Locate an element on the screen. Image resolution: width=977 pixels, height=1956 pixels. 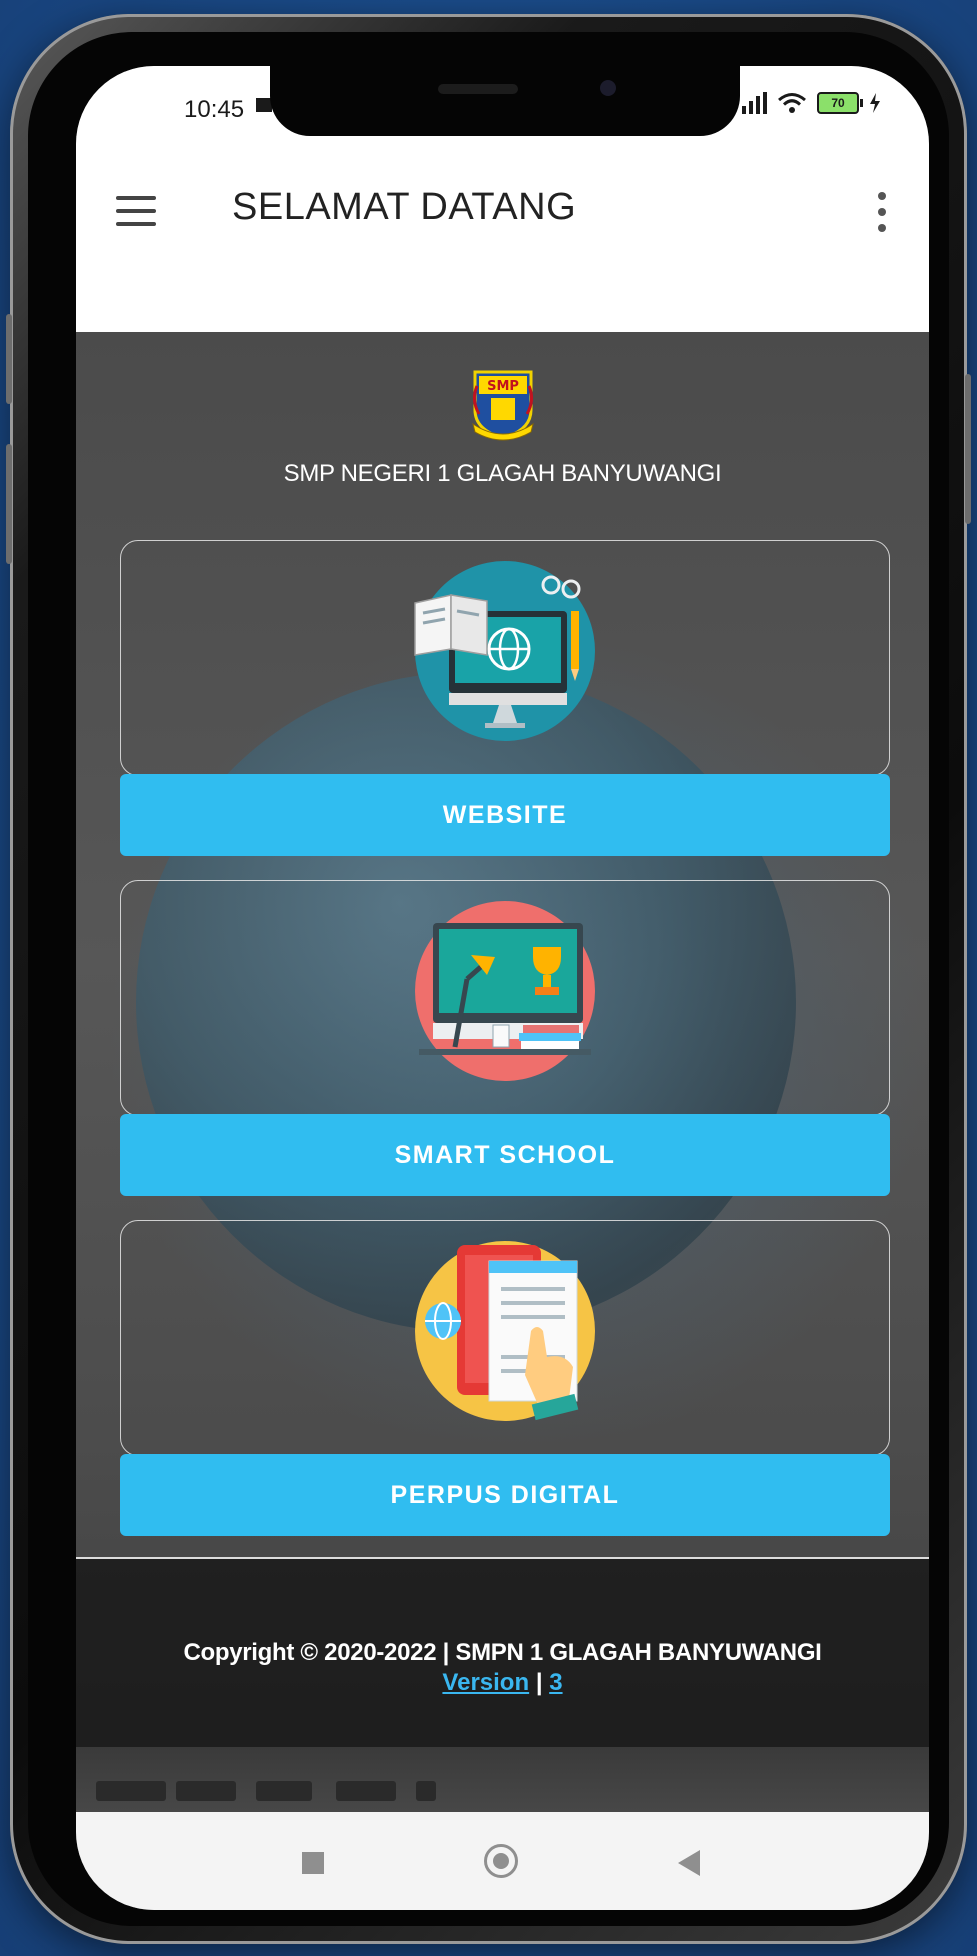
version-link: Version is located at coordinates (485, 1682).